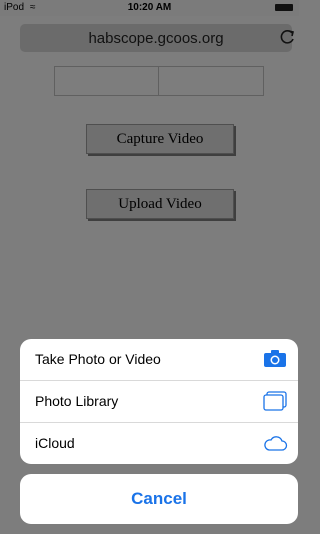  Describe the element at coordinates (160, 139) in the screenshot. I see `capture-video-button: Capture Video` at that location.